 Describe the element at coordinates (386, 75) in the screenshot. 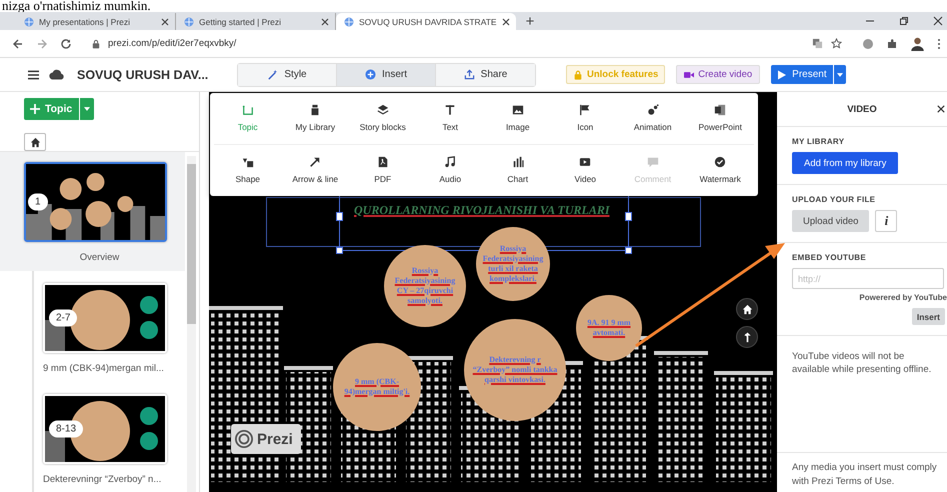

I see `mode-tab: Insert` at that location.